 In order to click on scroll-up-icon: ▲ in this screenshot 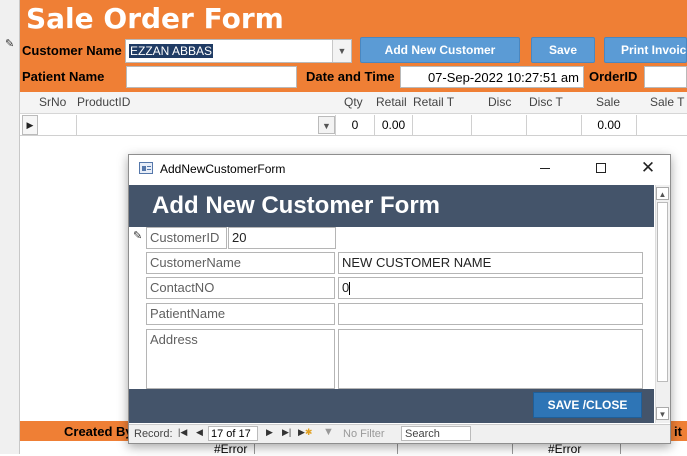, I will do `click(662, 193)`.